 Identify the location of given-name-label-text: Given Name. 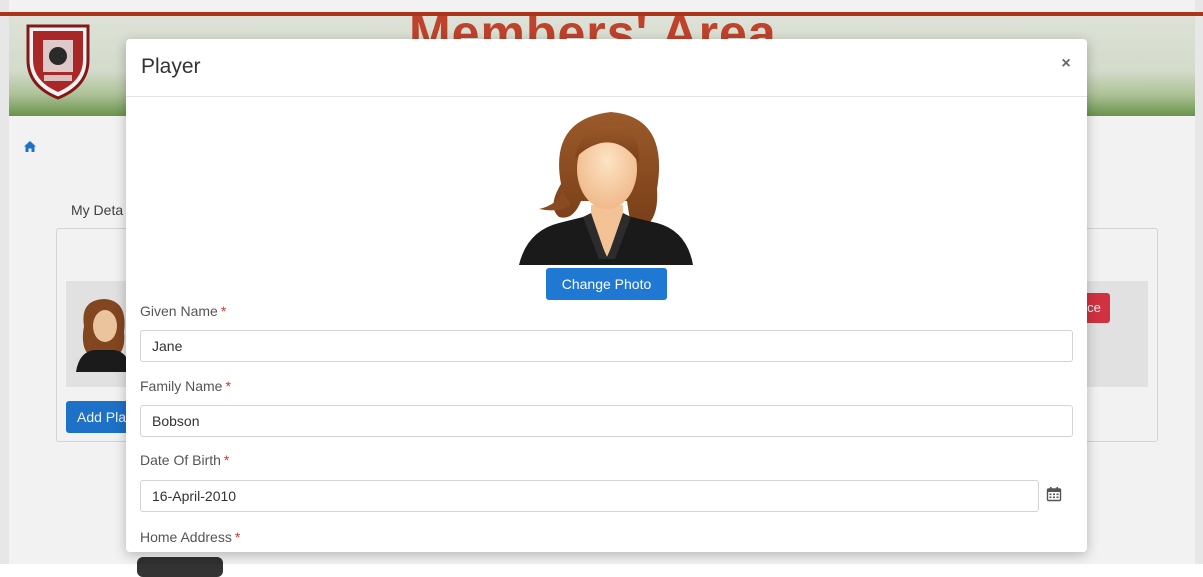
(179, 311).